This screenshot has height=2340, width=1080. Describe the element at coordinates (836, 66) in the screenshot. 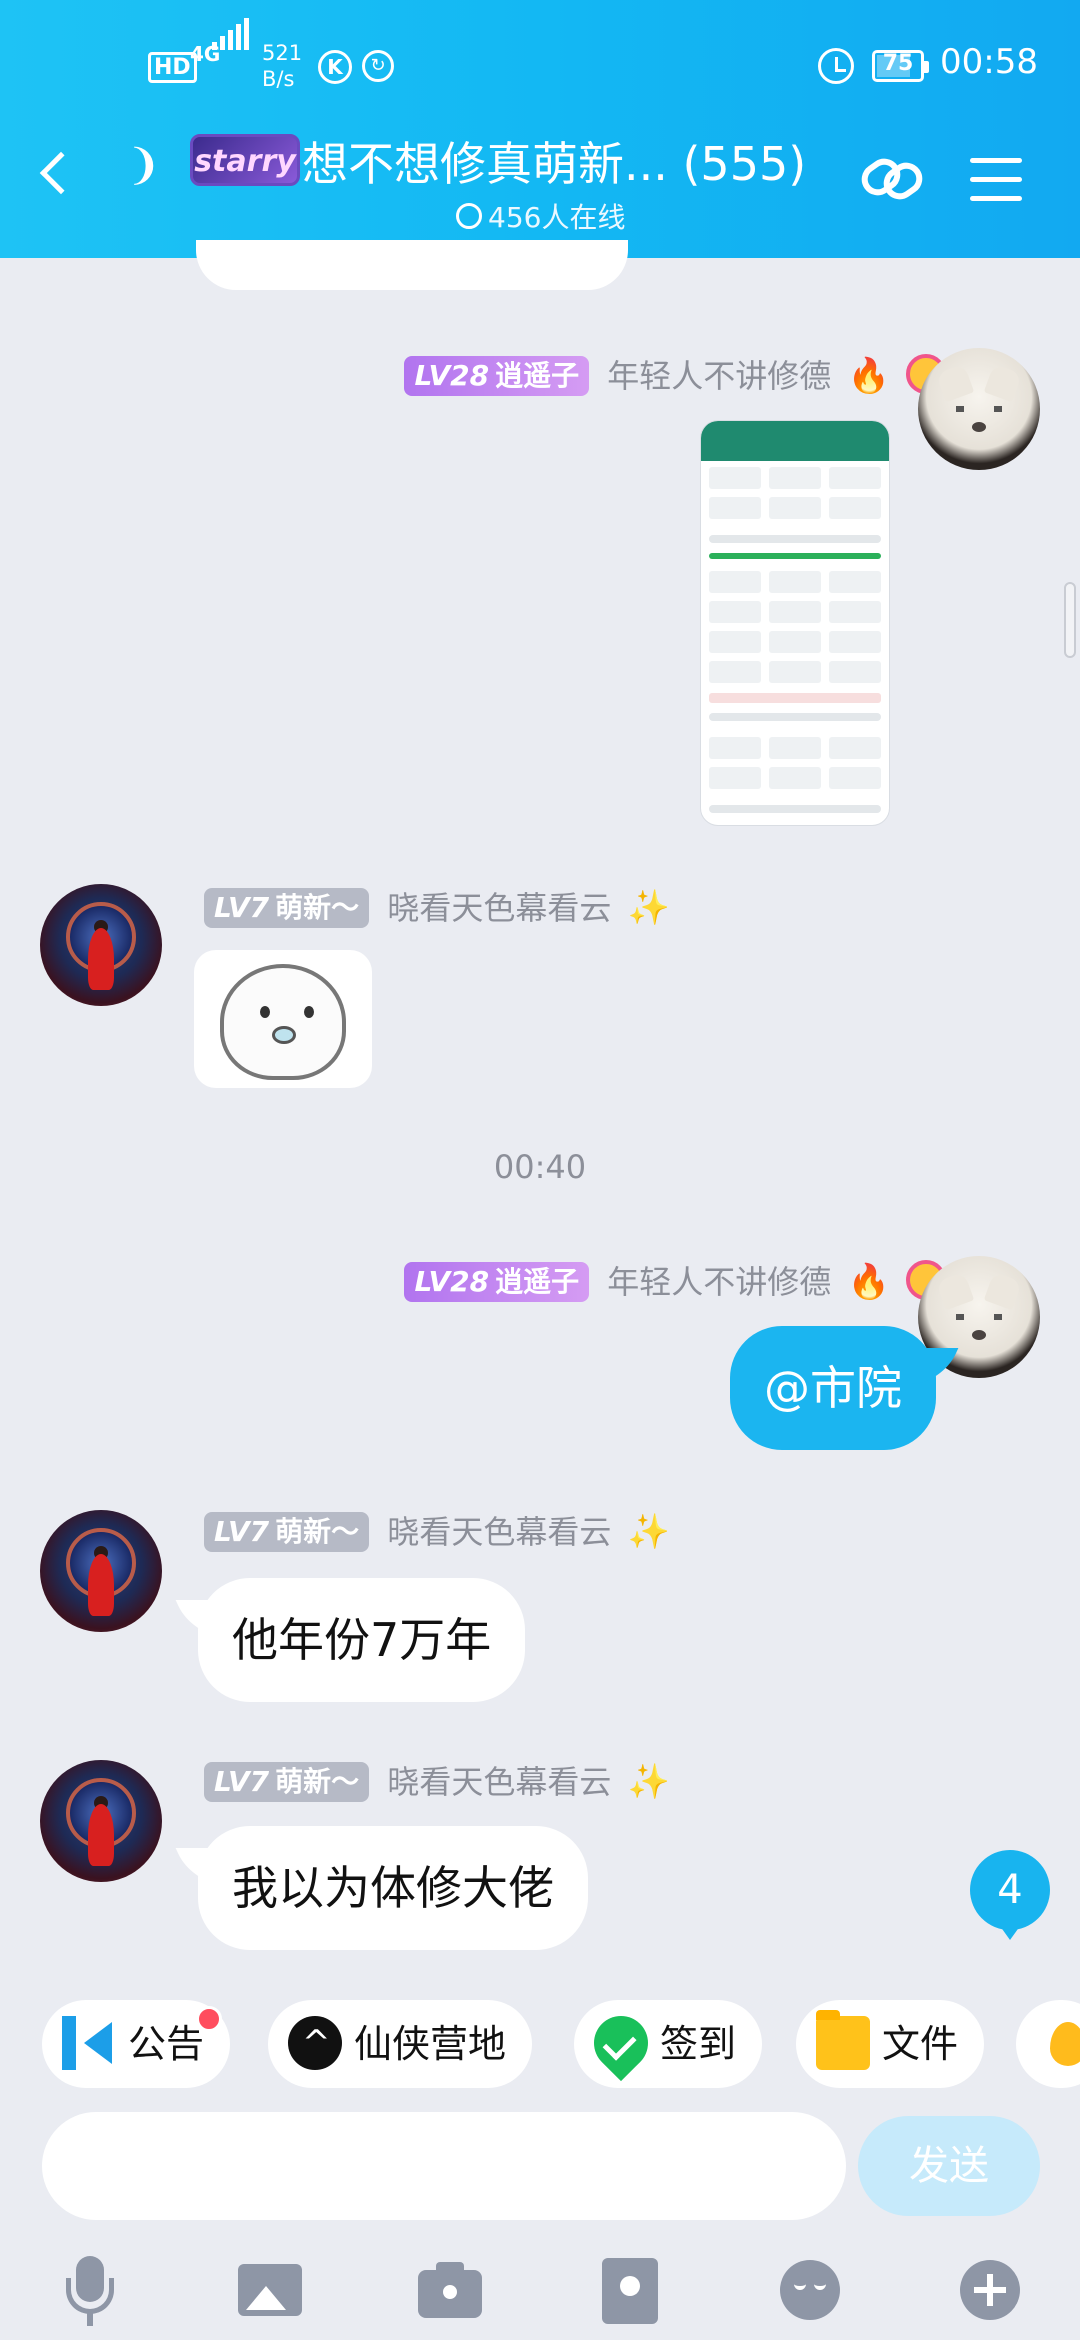

I see `alarm-icon` at that location.